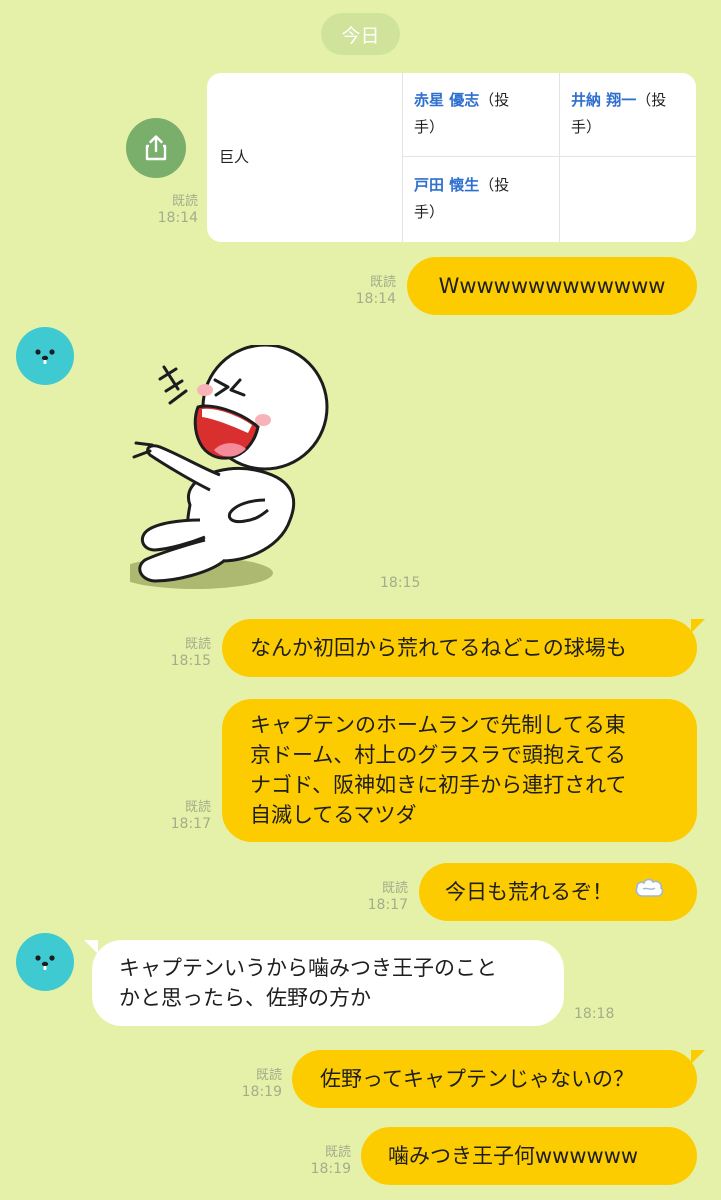 This screenshot has height=1200, width=721. I want to click on player-link: 井納 翔一, so click(603, 100).